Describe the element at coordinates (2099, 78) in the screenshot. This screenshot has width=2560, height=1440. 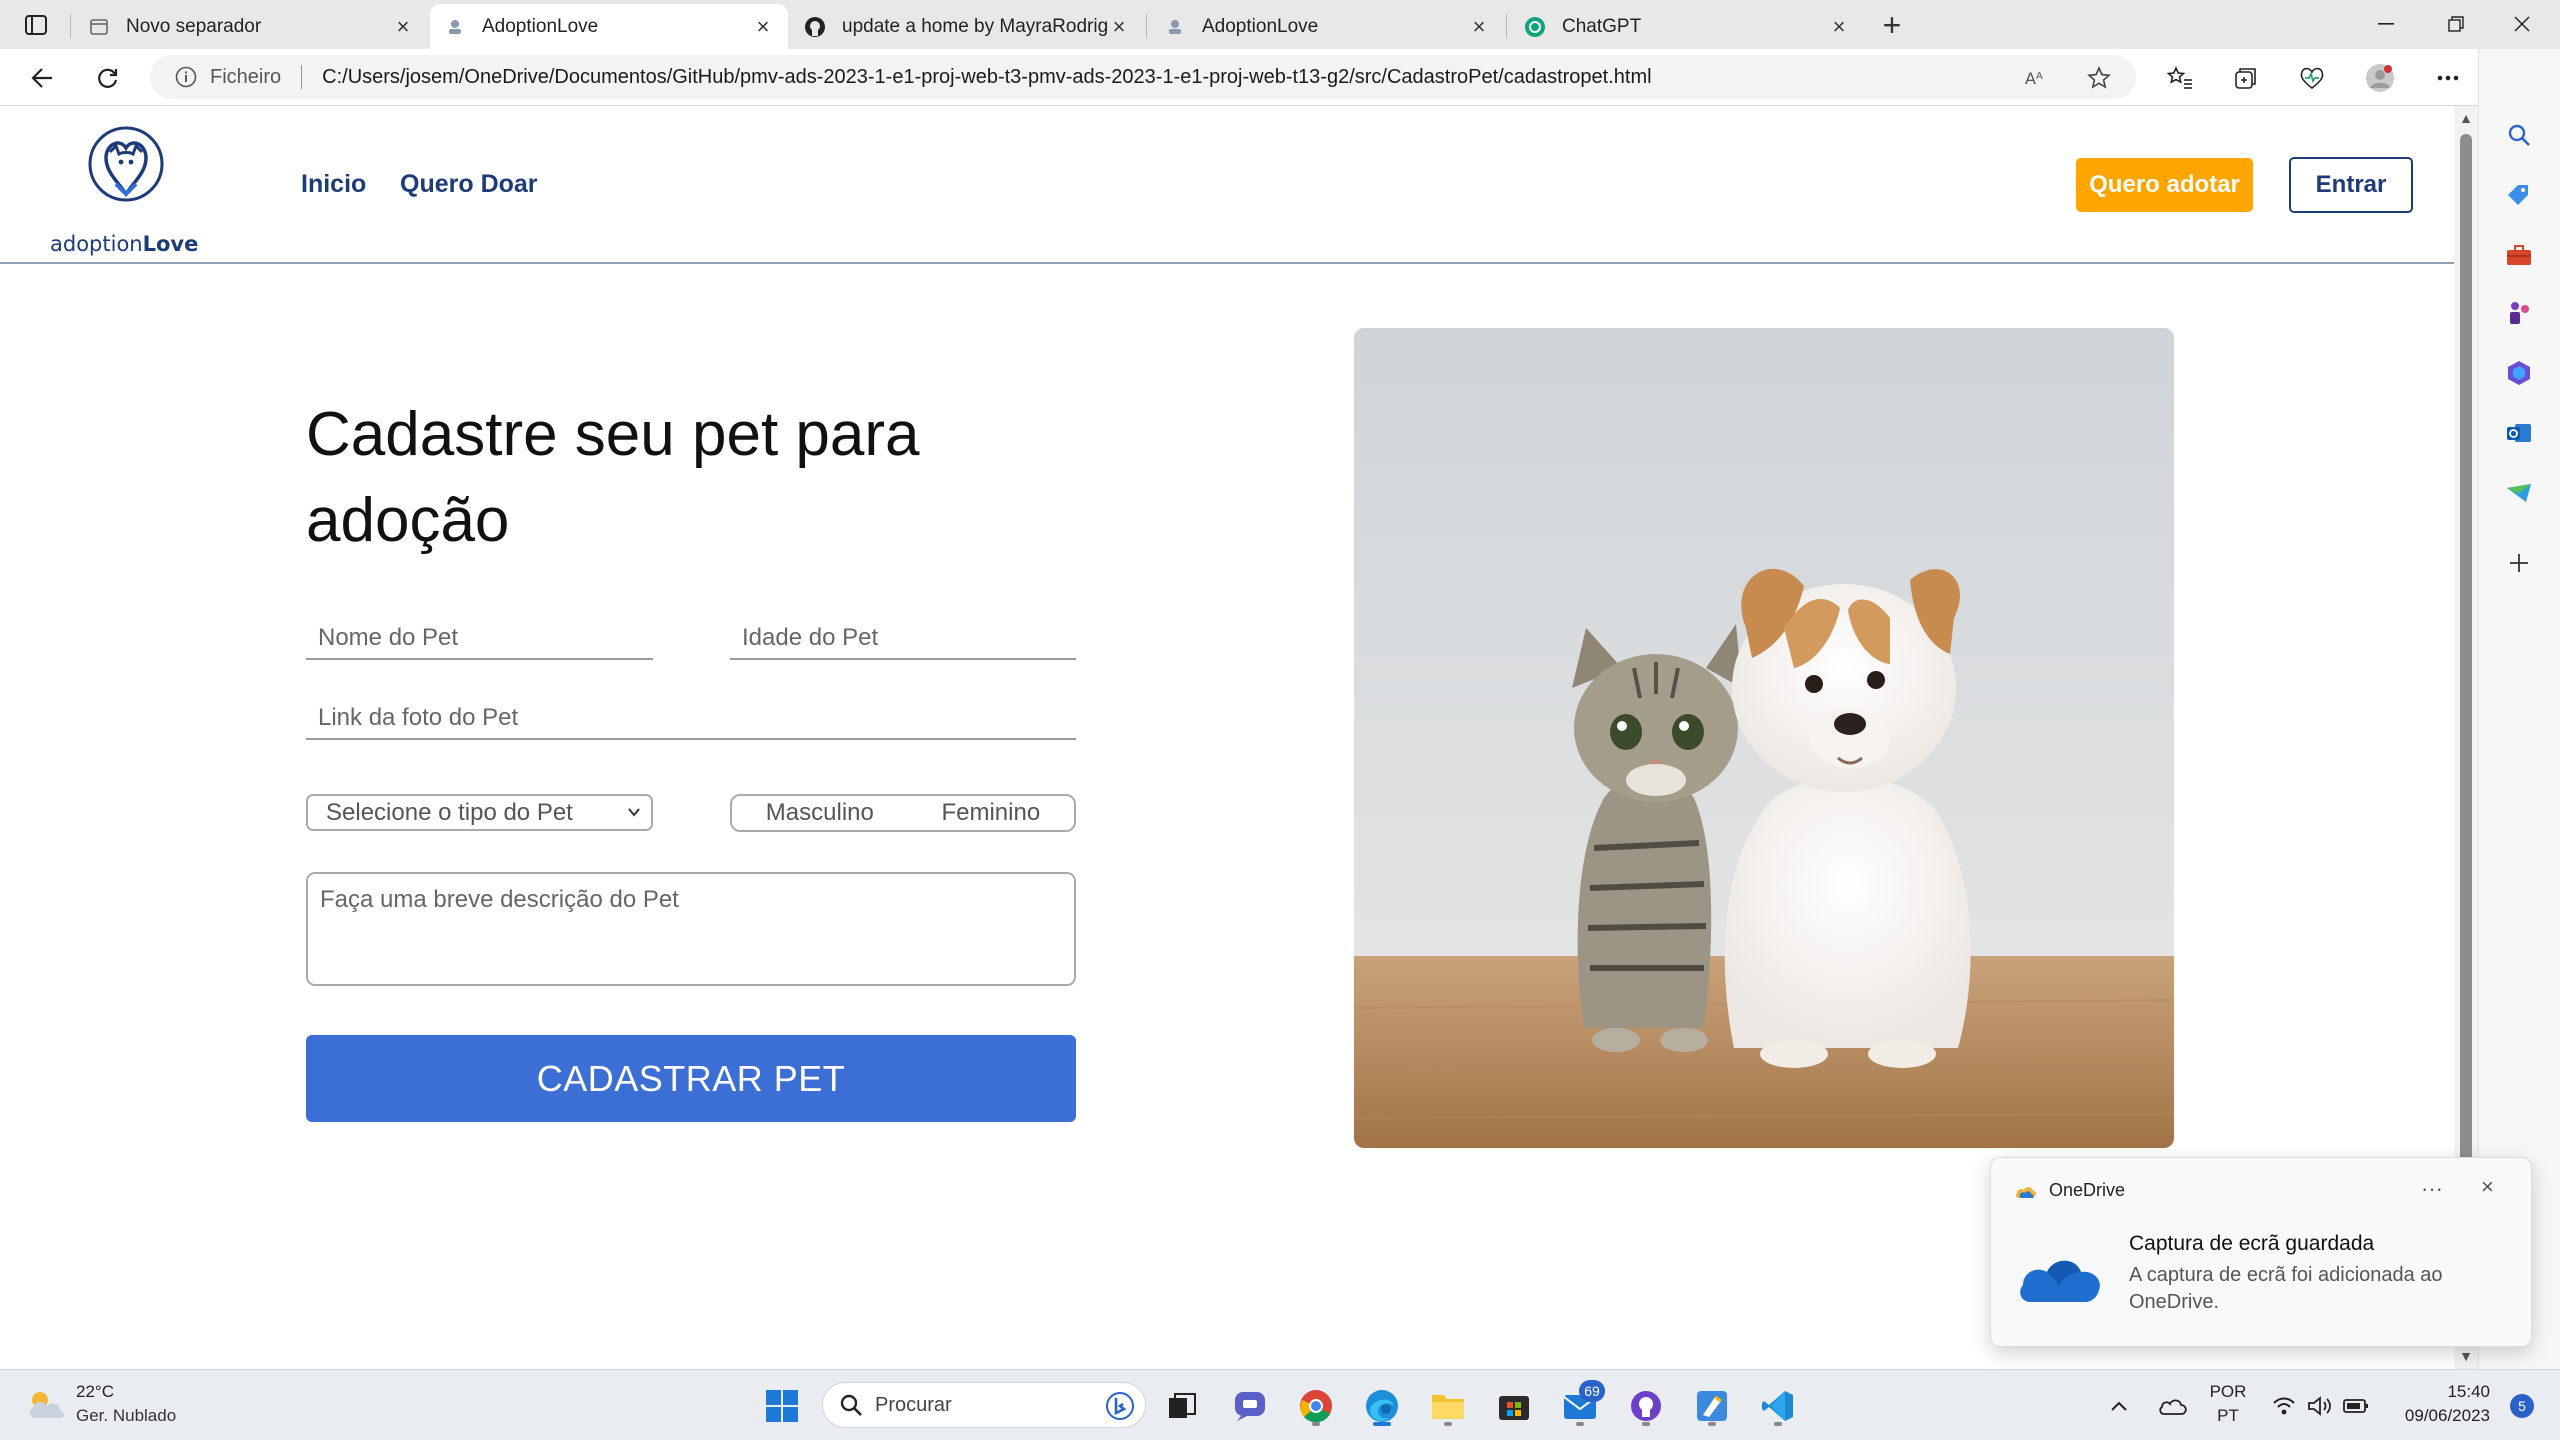
I see `favorite-star-icon` at that location.